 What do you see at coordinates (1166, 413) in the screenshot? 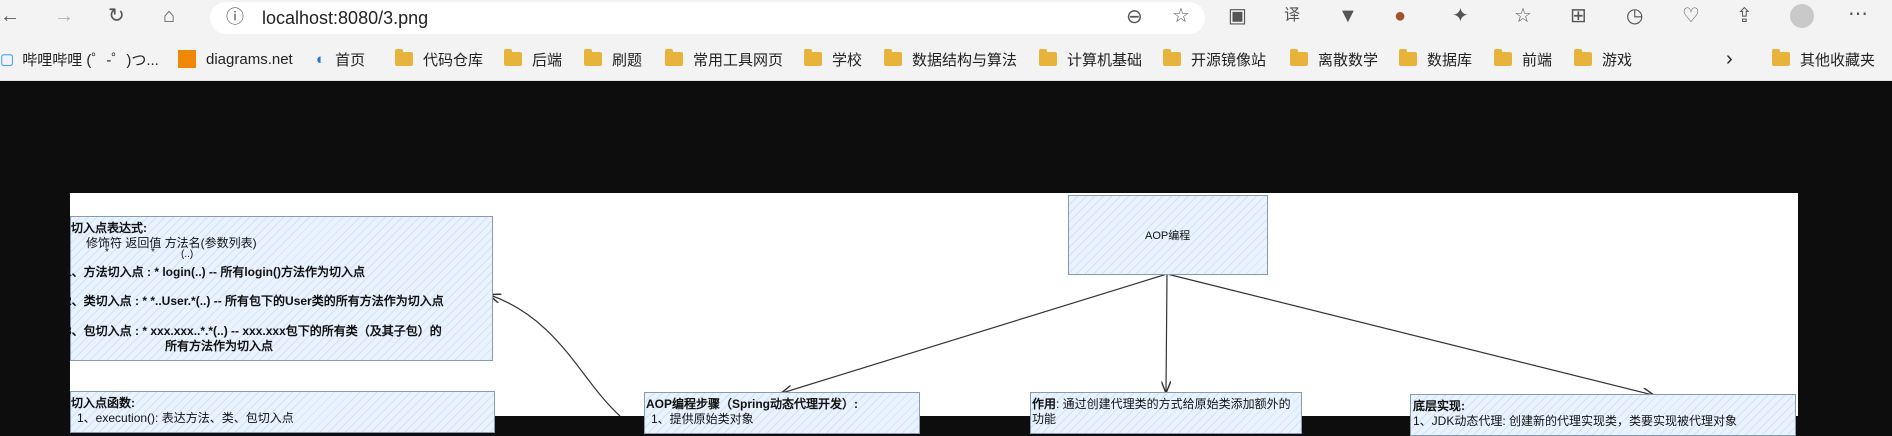
I see `purpose-card: 作用: 通过创建代理类的方式给原始类添加额外的 功能` at bounding box center [1166, 413].